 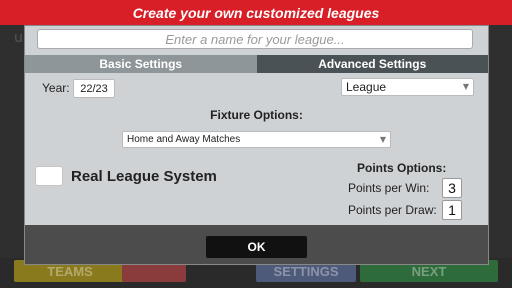 What do you see at coordinates (402, 168) in the screenshot?
I see `points-options-title: Points Options:` at bounding box center [402, 168].